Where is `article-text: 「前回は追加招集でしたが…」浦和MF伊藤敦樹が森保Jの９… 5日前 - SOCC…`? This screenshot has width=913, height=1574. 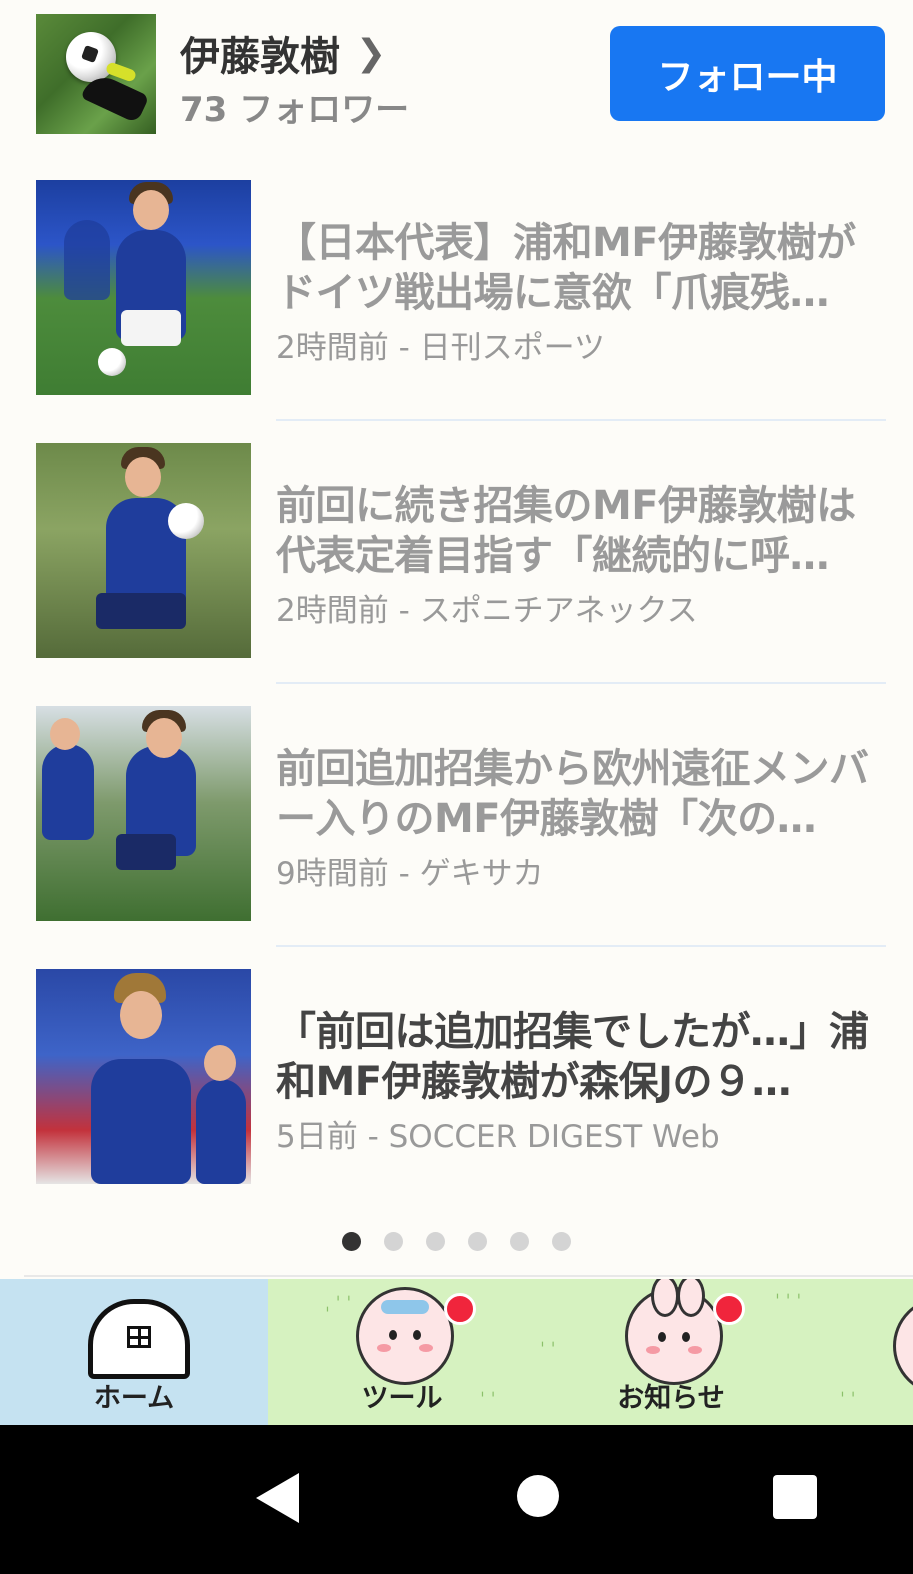
article-text: 「前回は追加招集でしたが…」浦和MF伊藤敦樹が森保Jの９… 5日前 - SOCC… is located at coordinates (581, 1081).